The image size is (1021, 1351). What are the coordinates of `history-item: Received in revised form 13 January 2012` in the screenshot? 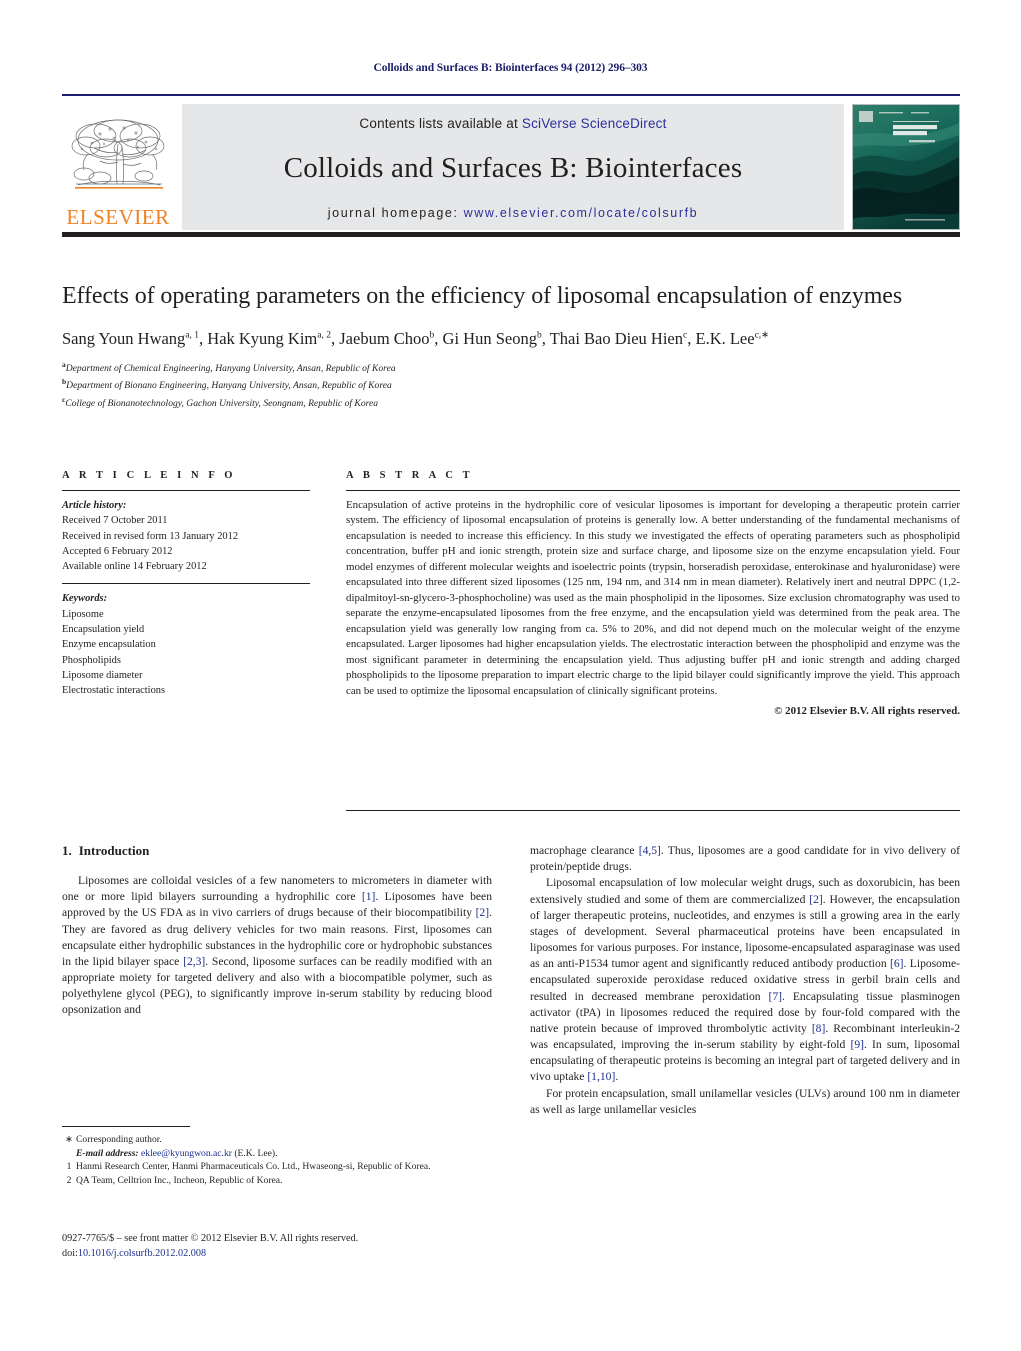 It's located at (150, 536).